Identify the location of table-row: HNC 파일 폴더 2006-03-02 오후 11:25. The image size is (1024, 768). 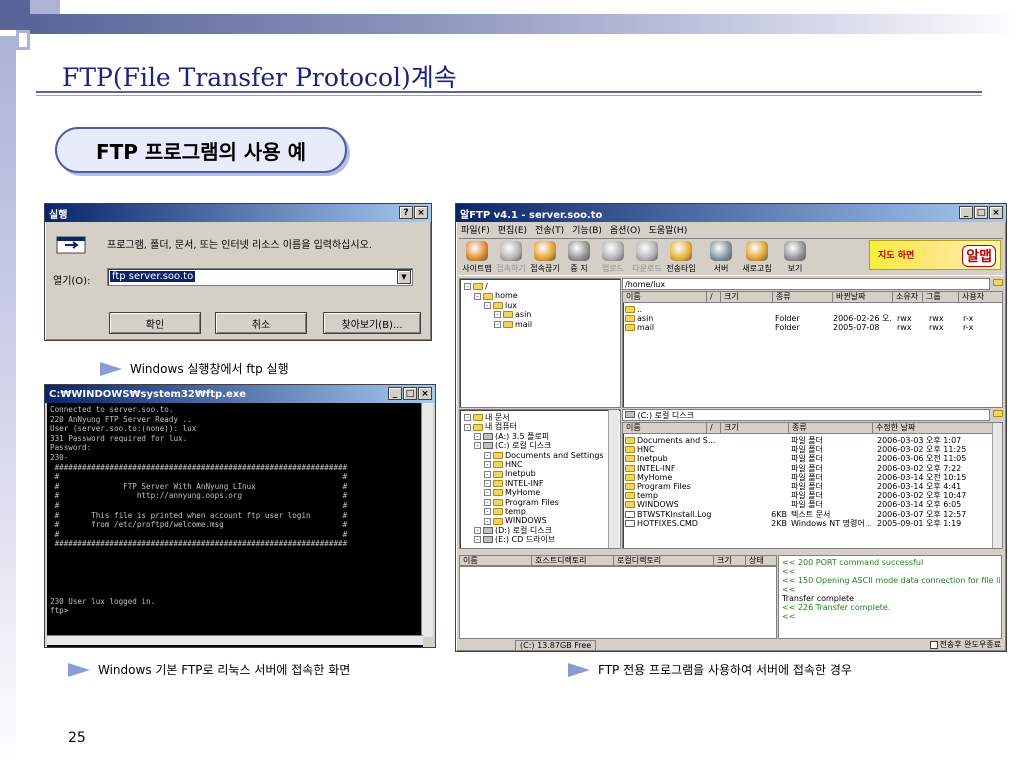
(808, 449).